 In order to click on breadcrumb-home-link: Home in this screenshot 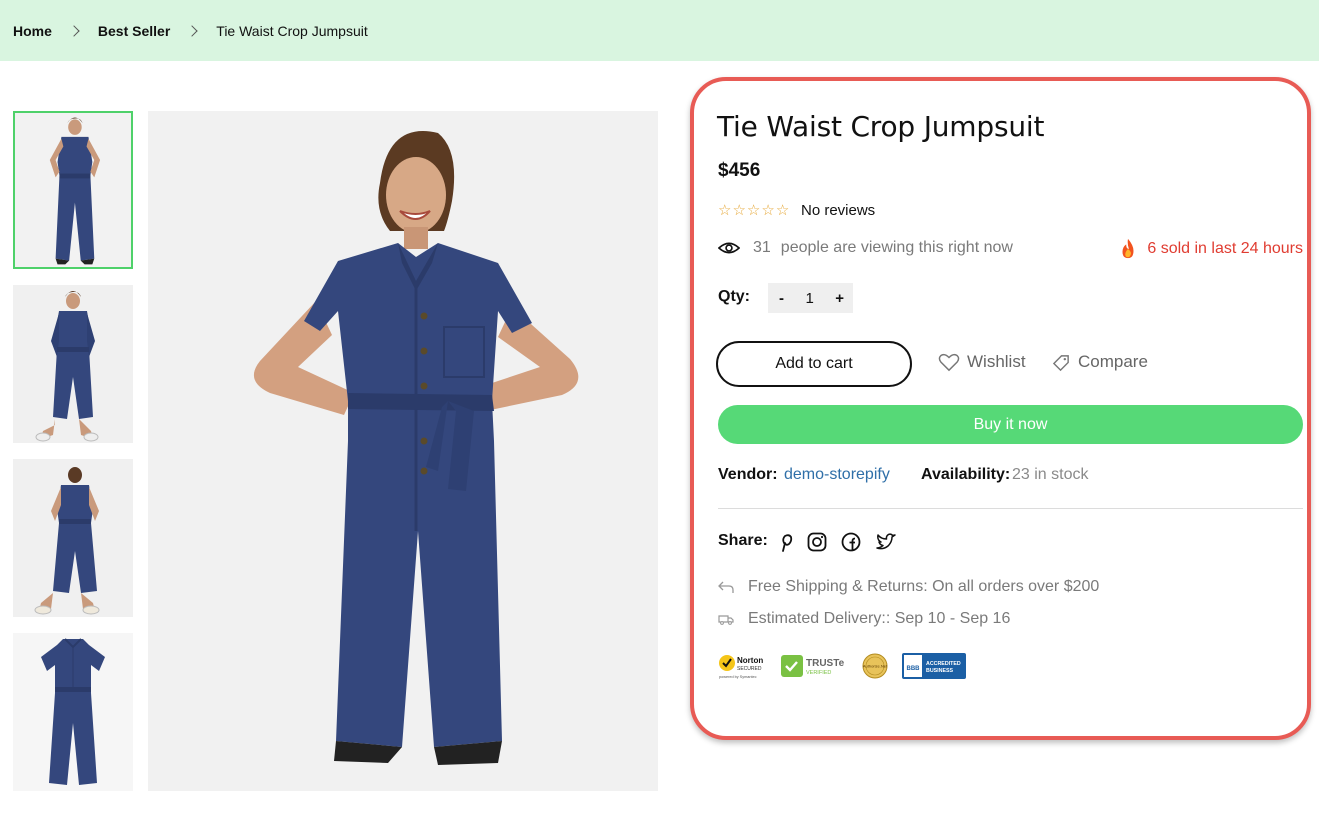, I will do `click(32, 31)`.